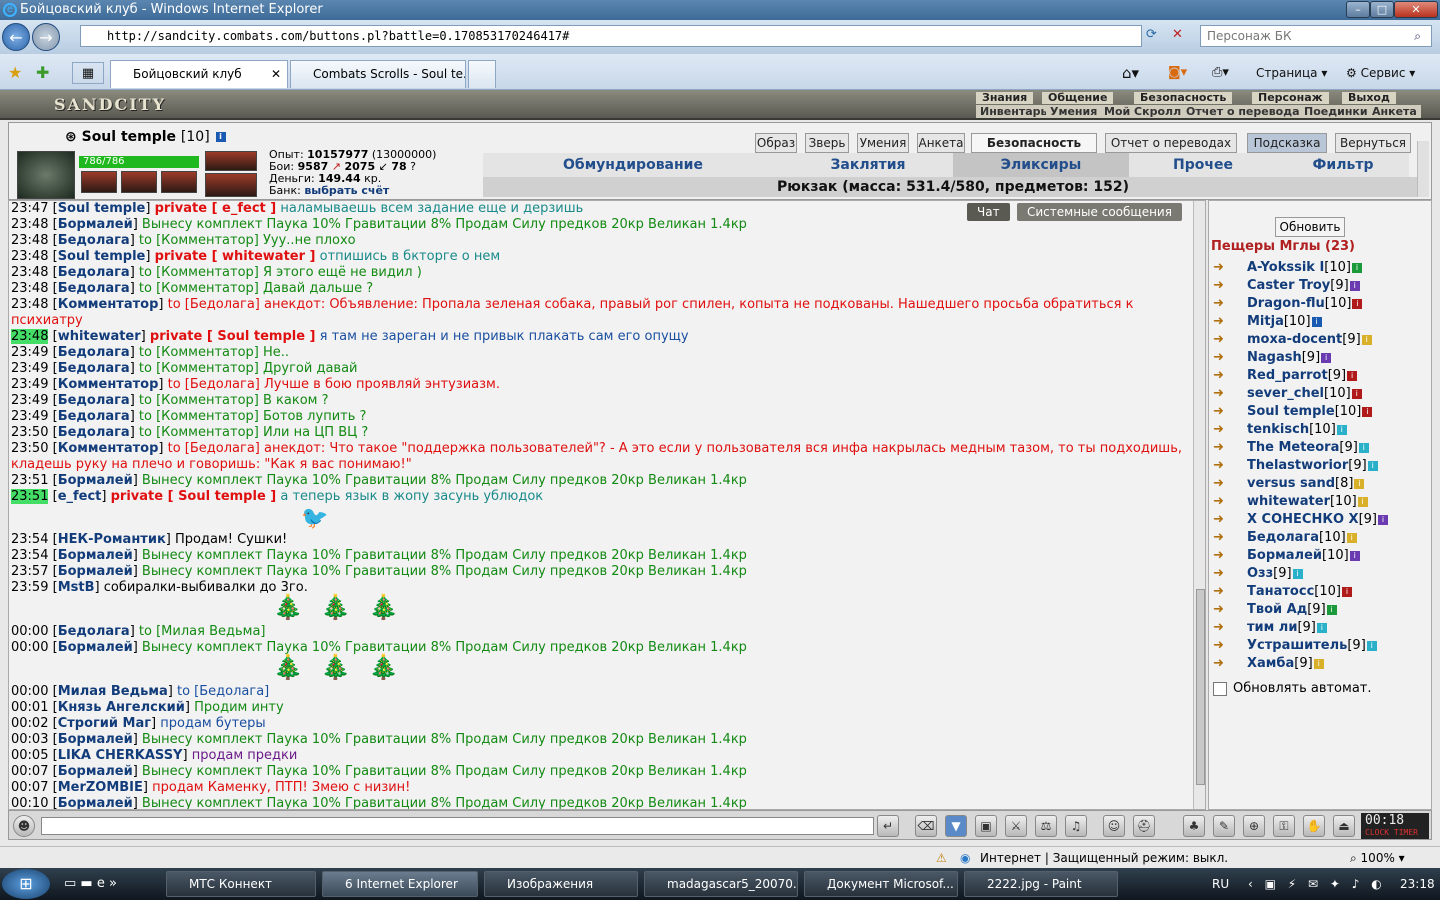  What do you see at coordinates (1336, 111) in the screenshot?
I see `menu-fights: Поединки` at bounding box center [1336, 111].